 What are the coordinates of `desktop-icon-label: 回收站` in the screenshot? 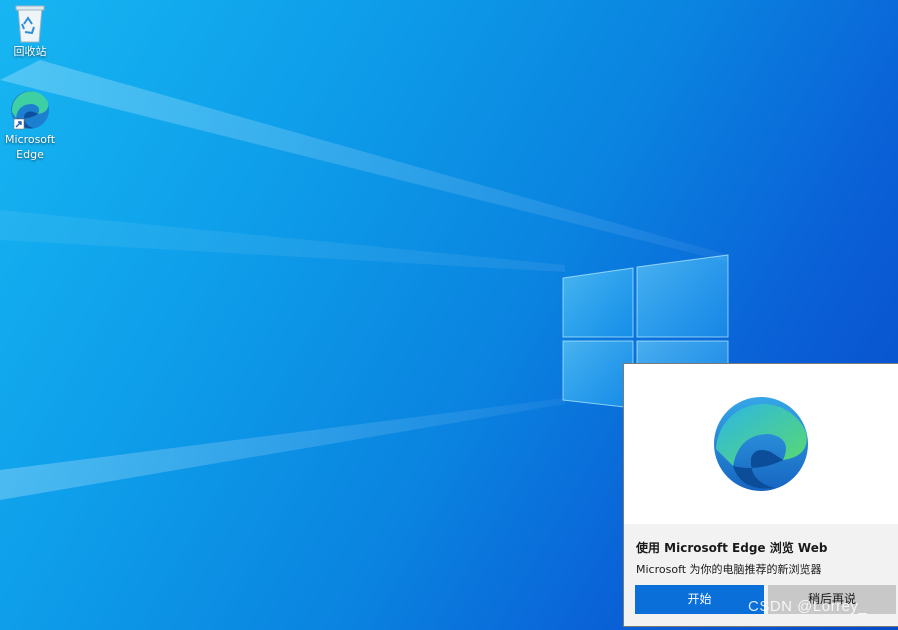 It's located at (30, 51).